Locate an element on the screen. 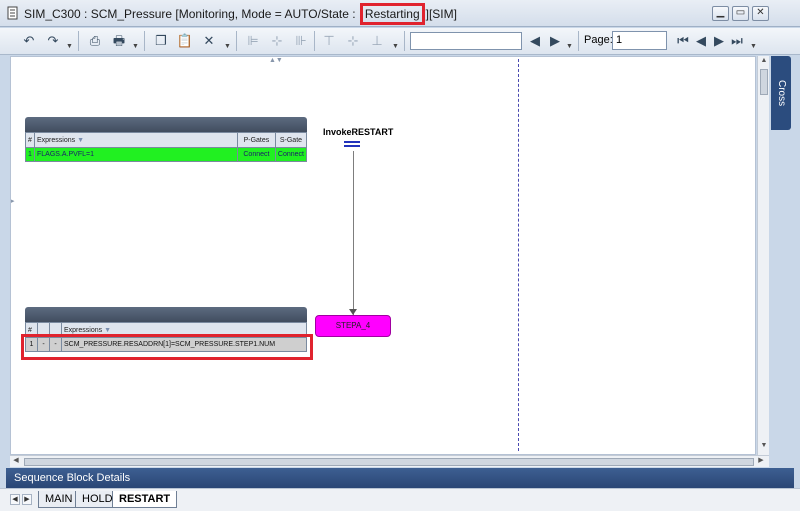 This screenshot has width=800, height=511. page-input: 1 is located at coordinates (639, 40).